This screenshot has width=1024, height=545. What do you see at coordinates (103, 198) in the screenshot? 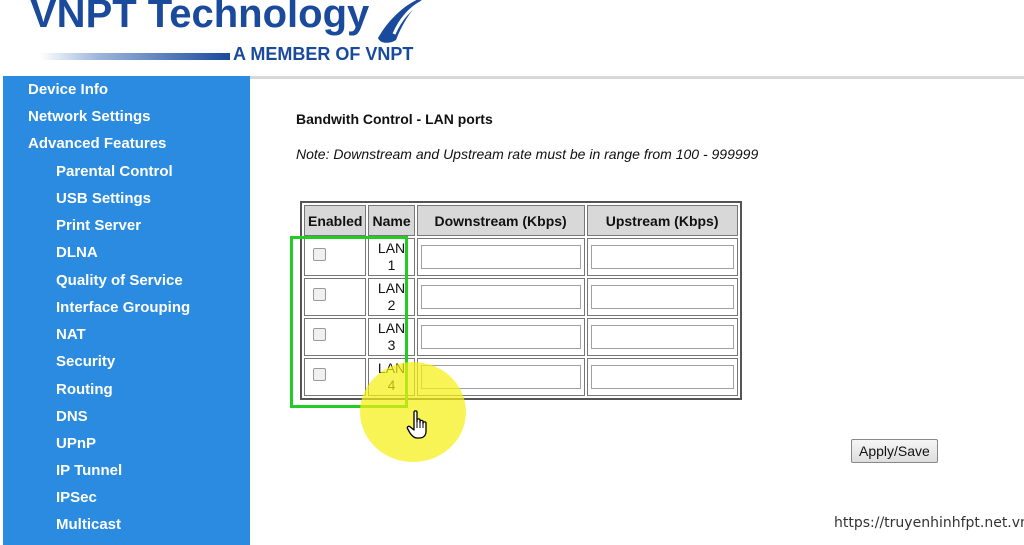
I see `sidebar-item-usb-settings: USB Settings` at bounding box center [103, 198].